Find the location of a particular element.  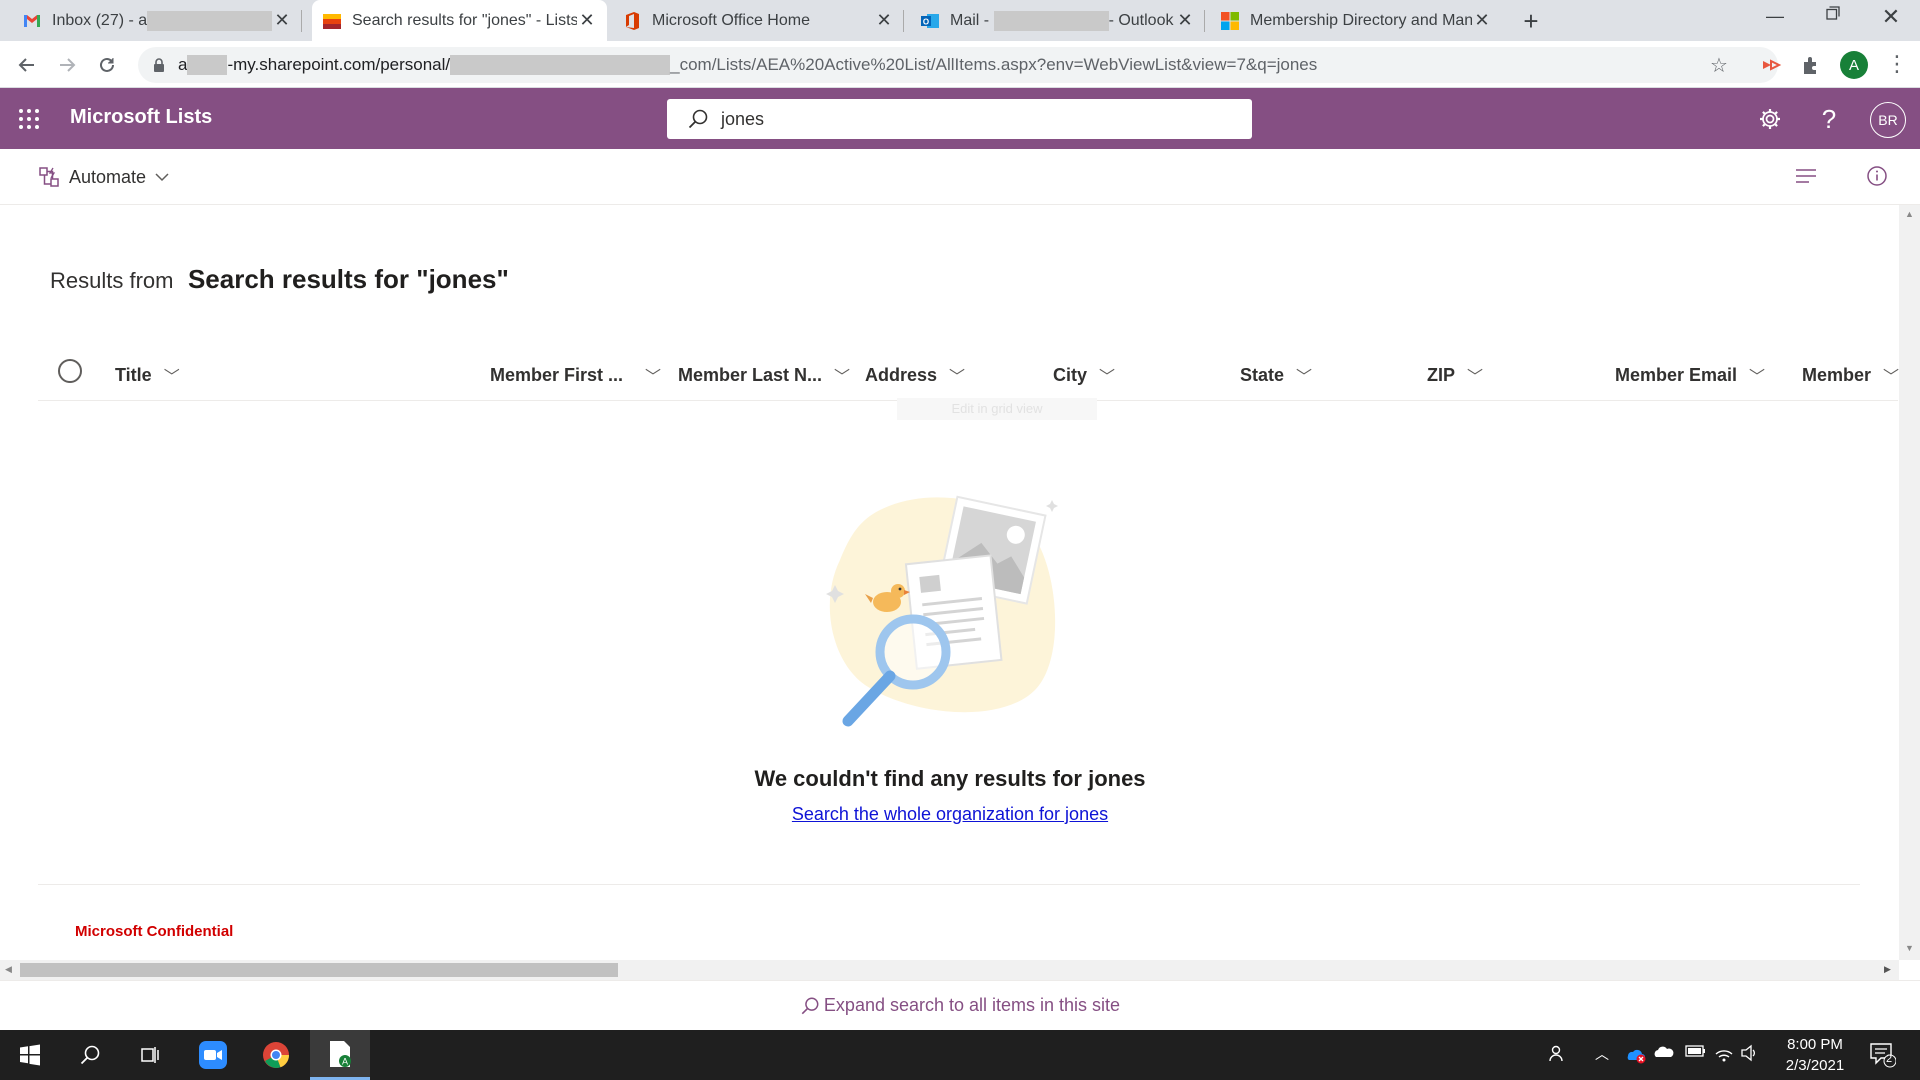

tab-outlook-mail: O Mail - - Outlook ✕ is located at coordinates (1057, 20).